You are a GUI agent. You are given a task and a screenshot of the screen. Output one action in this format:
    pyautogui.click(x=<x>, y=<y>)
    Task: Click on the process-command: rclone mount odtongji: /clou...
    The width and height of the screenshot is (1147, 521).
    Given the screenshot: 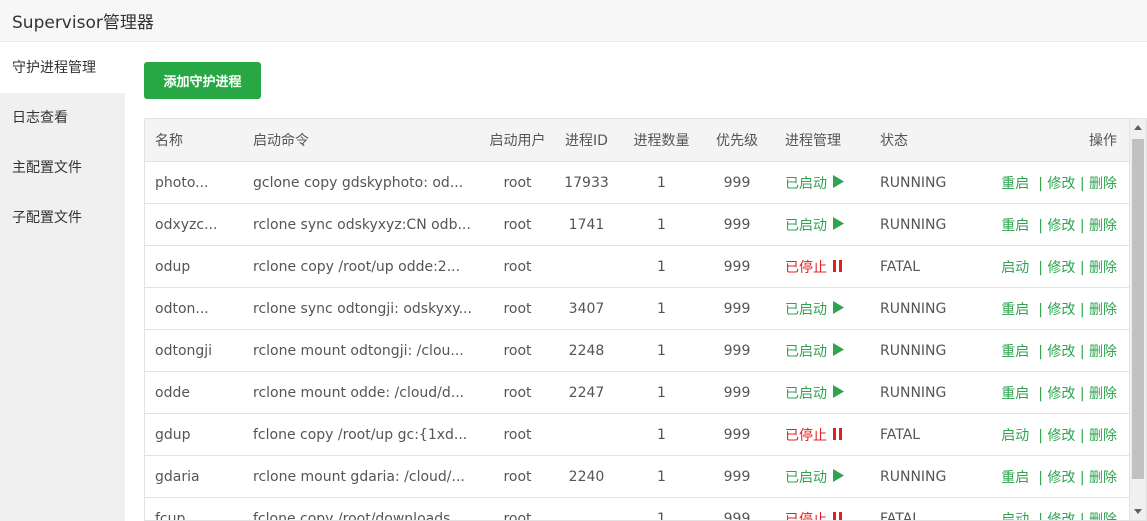 What is the action you would take?
    pyautogui.click(x=358, y=350)
    